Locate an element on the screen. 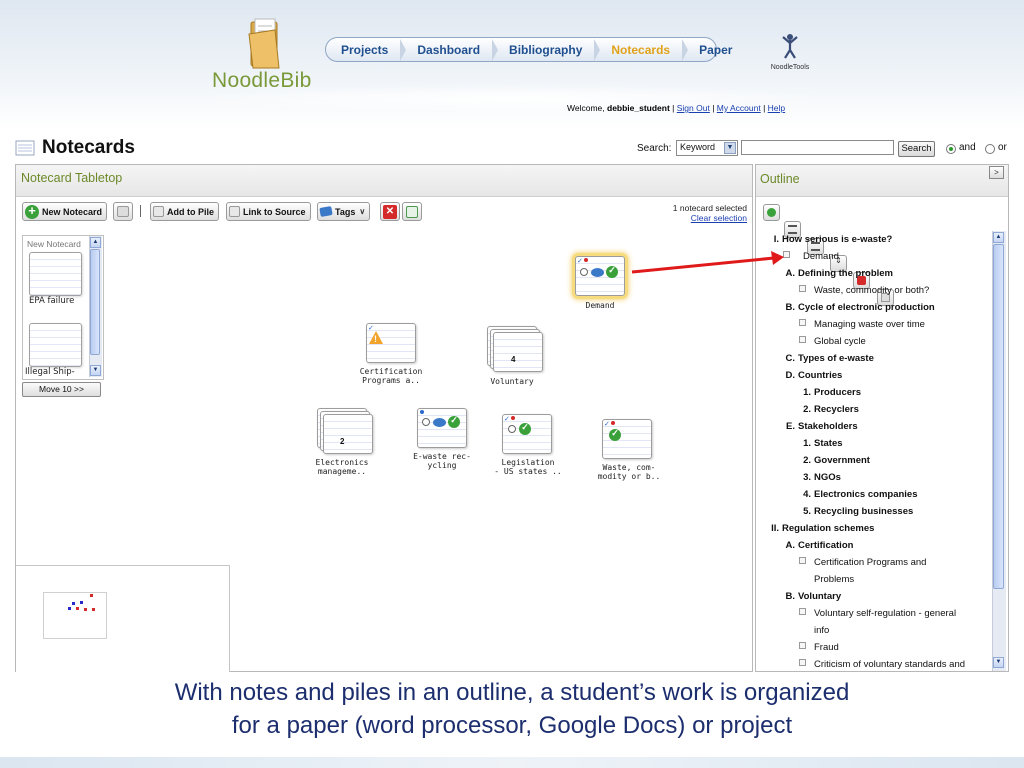 This screenshot has width=1024, height=768. nav-paper: Paper is located at coordinates (716, 50).